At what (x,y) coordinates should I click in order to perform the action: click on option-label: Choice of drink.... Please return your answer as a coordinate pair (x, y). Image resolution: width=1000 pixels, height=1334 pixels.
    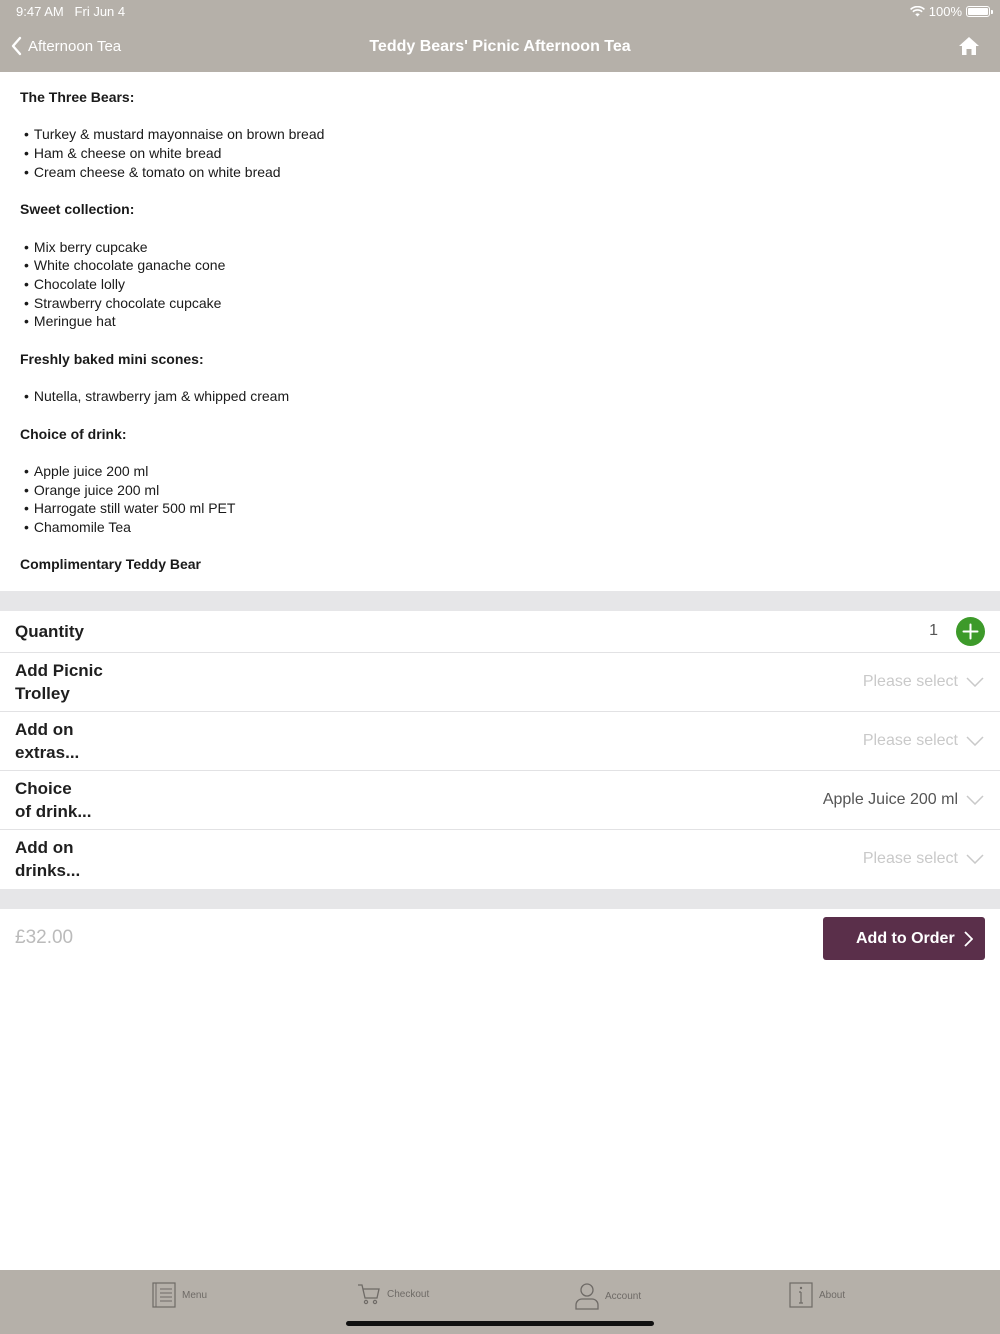
    Looking at the image, I should click on (53, 800).